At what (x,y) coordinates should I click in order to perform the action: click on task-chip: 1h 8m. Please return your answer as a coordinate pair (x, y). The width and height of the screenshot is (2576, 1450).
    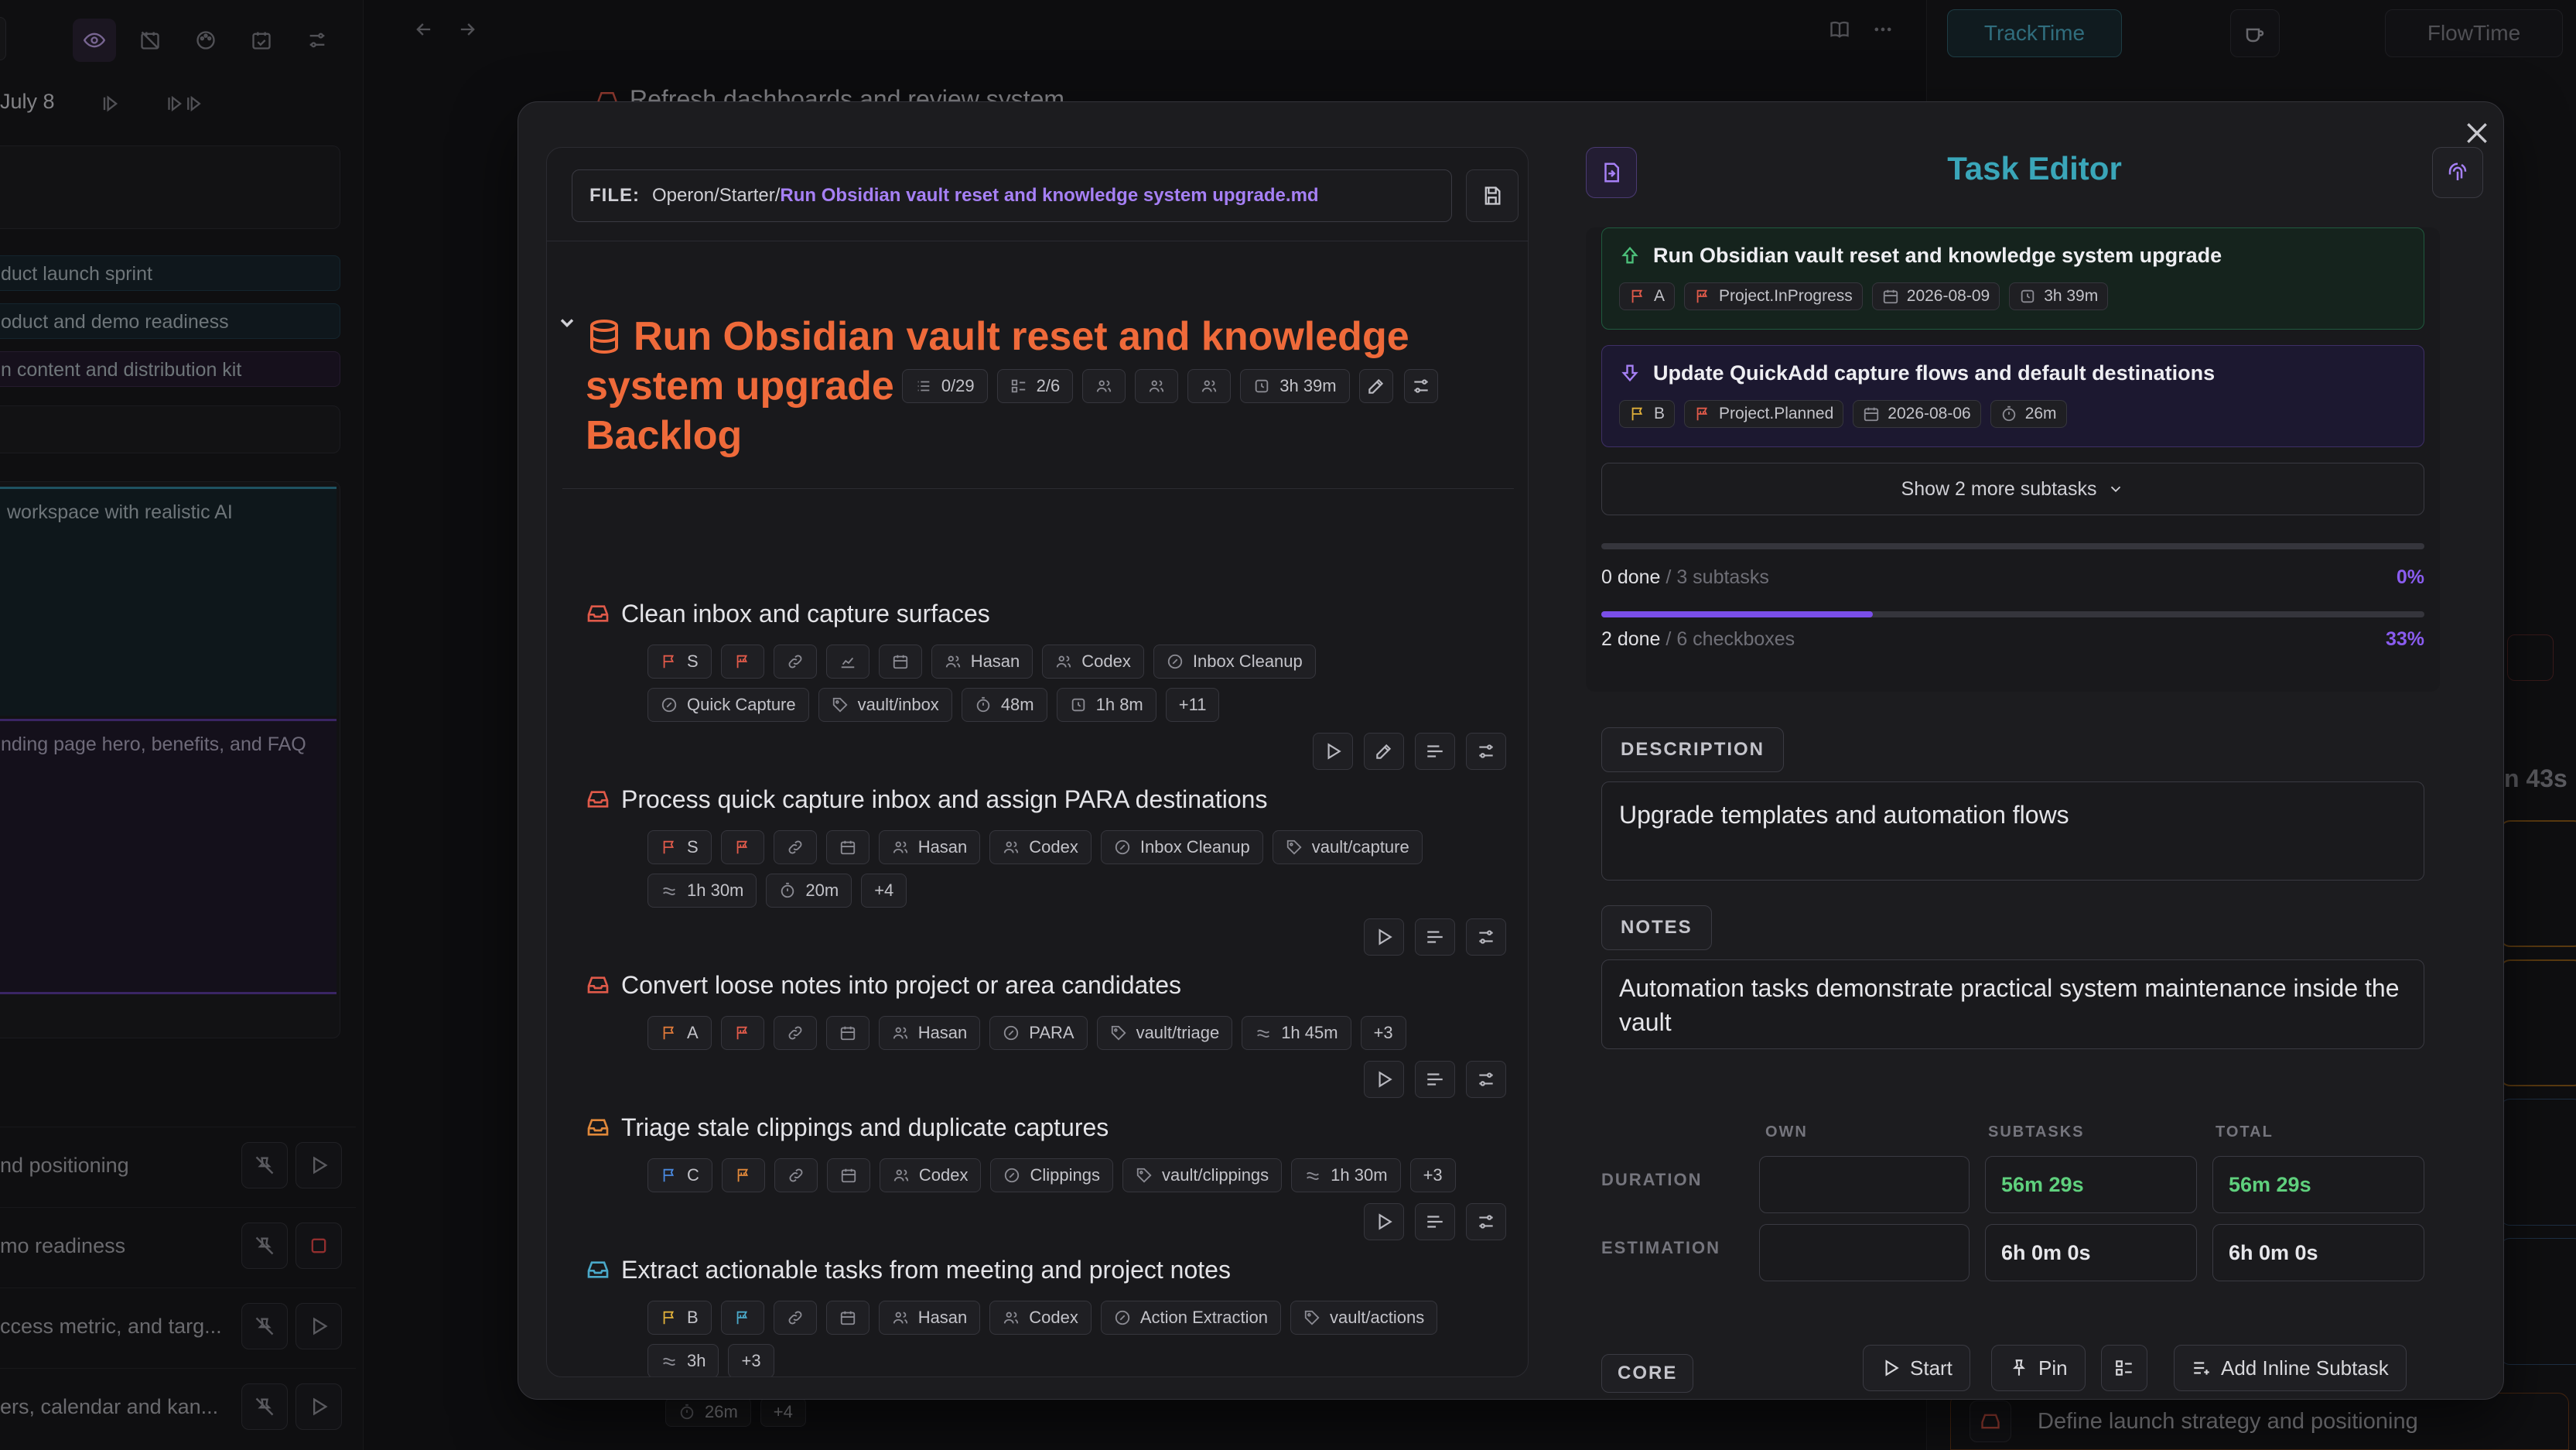
    Looking at the image, I should click on (1106, 705).